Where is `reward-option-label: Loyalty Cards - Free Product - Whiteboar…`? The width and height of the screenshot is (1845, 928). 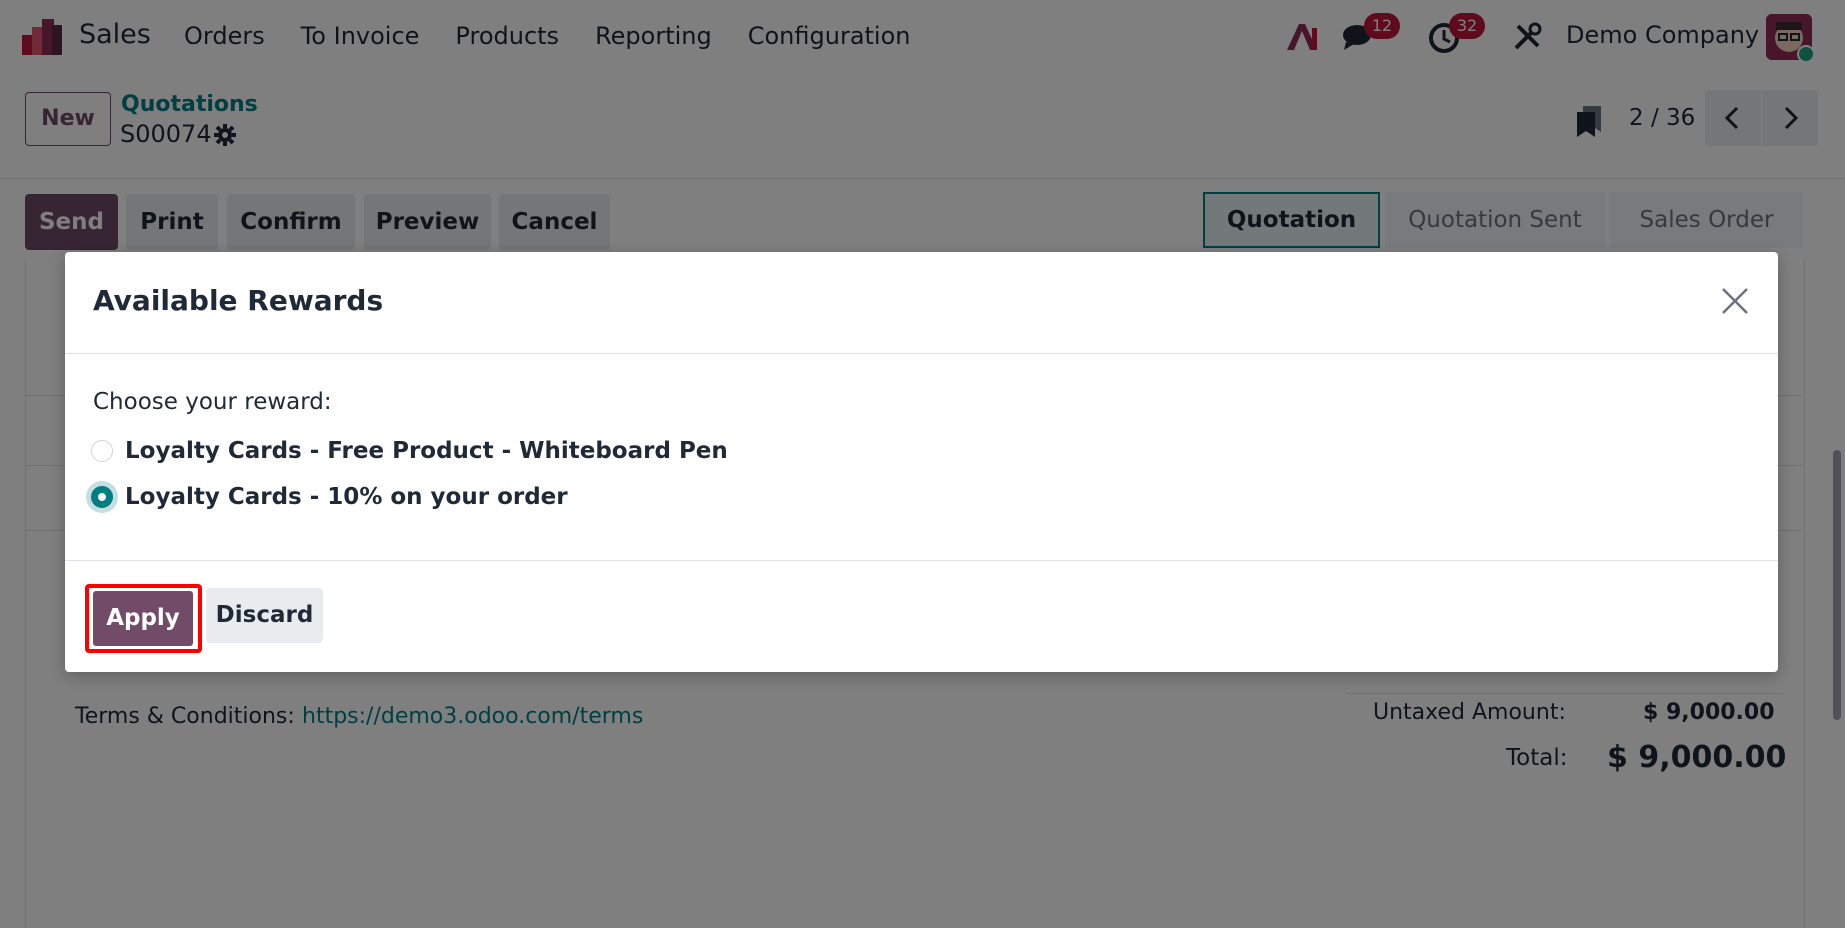 reward-option-label: Loyalty Cards - Free Product - Whiteboar… is located at coordinates (426, 451).